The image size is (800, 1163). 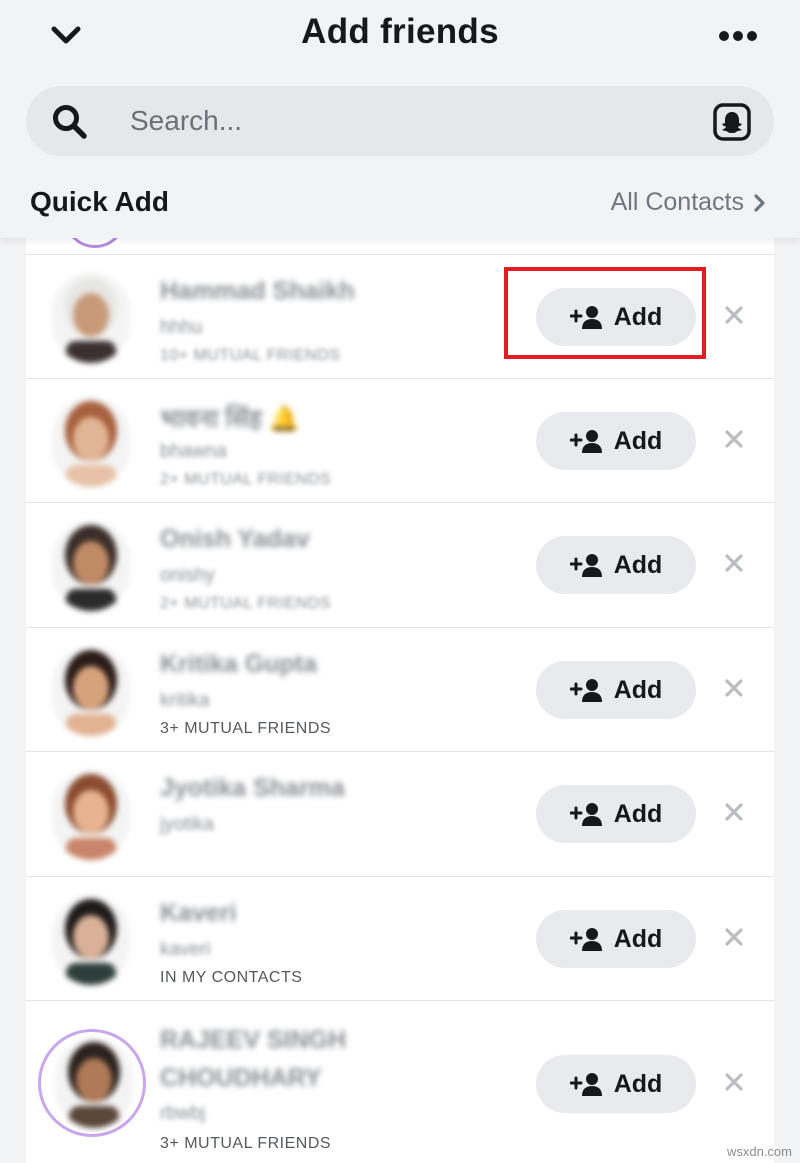 What do you see at coordinates (410, 121) in the screenshot?
I see `search-input` at bounding box center [410, 121].